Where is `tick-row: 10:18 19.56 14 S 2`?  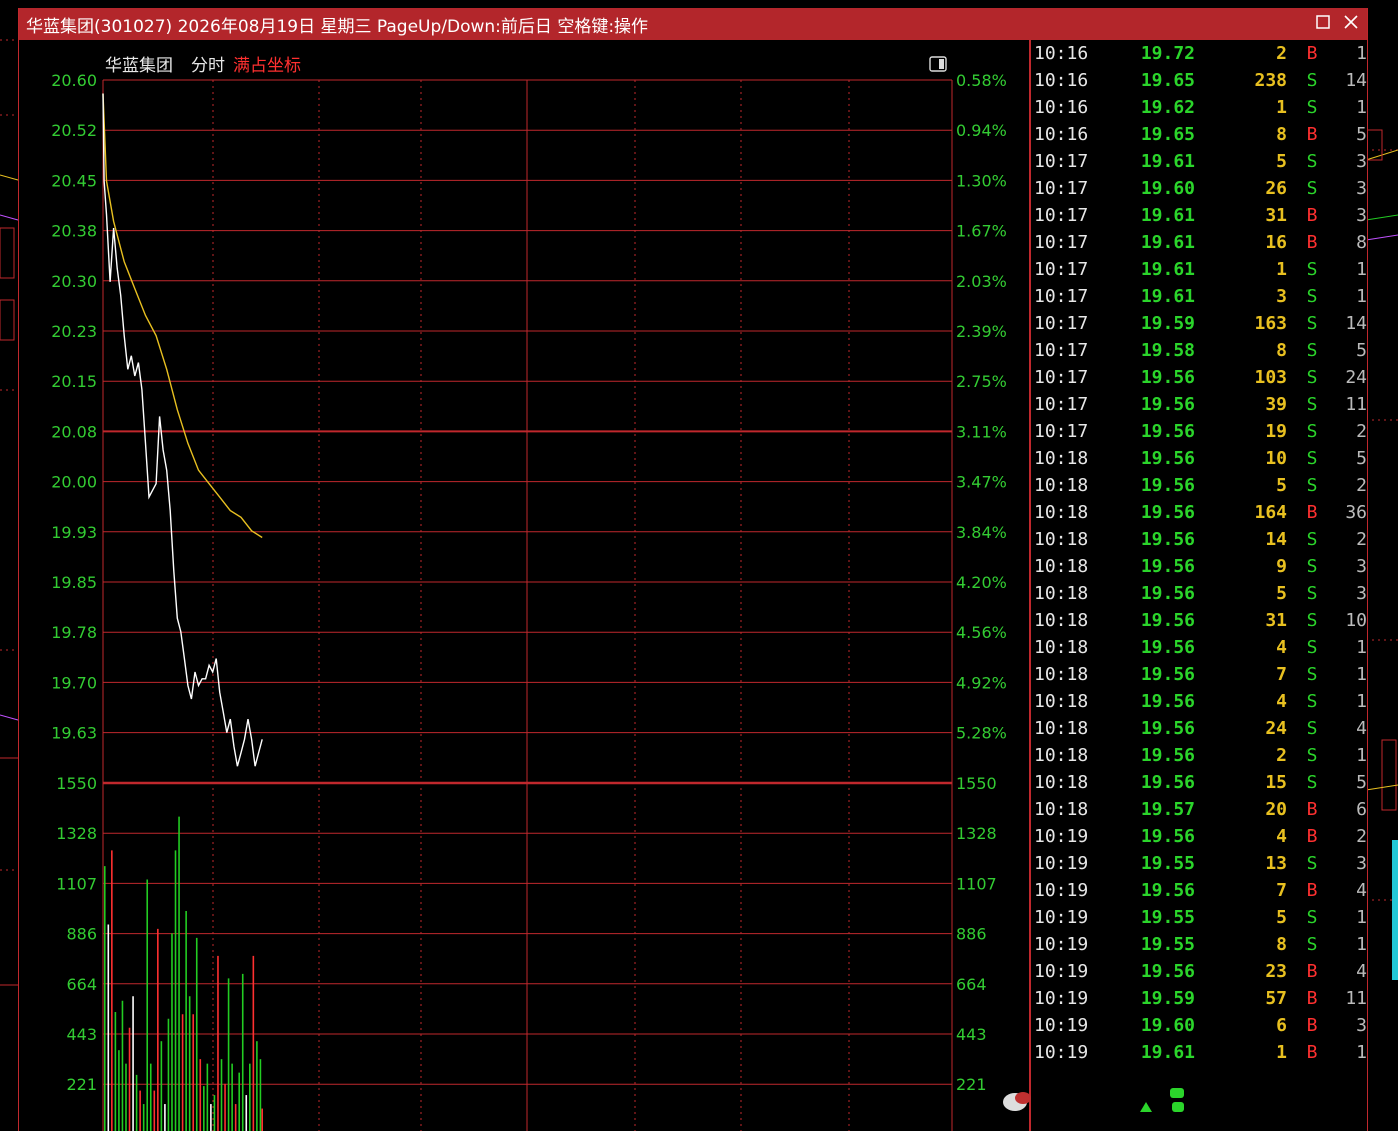 tick-row: 10:18 19.56 14 S 2 is located at coordinates (1200, 539).